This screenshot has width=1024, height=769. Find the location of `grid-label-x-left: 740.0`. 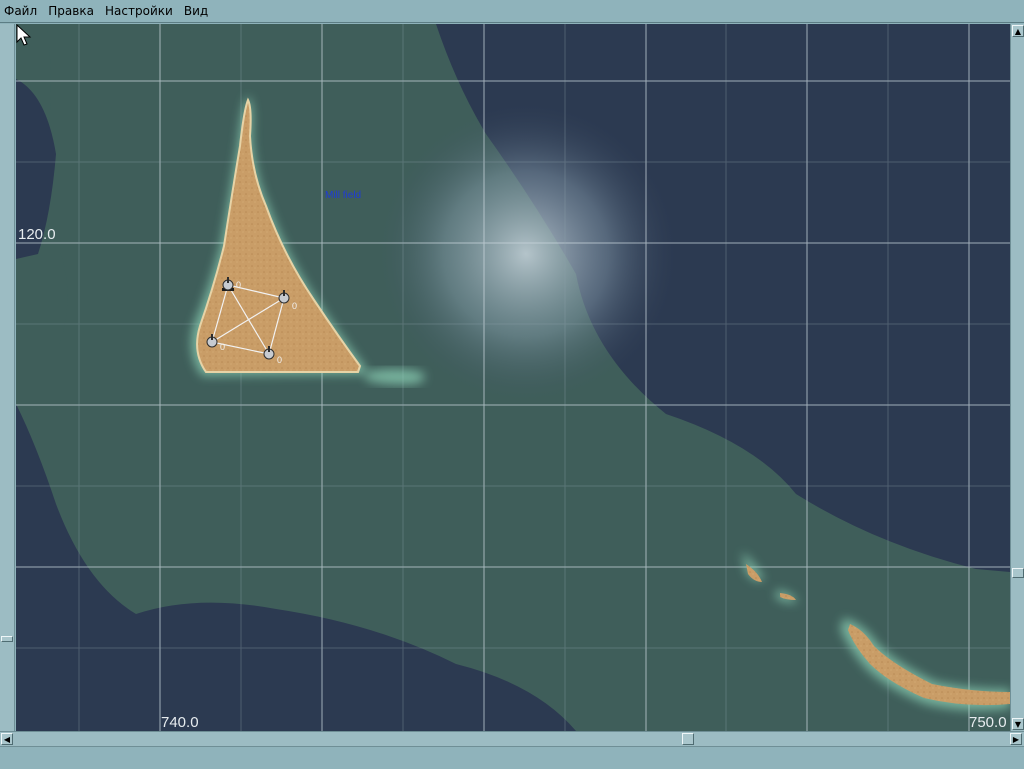

grid-label-x-left: 740.0 is located at coordinates (180, 722).